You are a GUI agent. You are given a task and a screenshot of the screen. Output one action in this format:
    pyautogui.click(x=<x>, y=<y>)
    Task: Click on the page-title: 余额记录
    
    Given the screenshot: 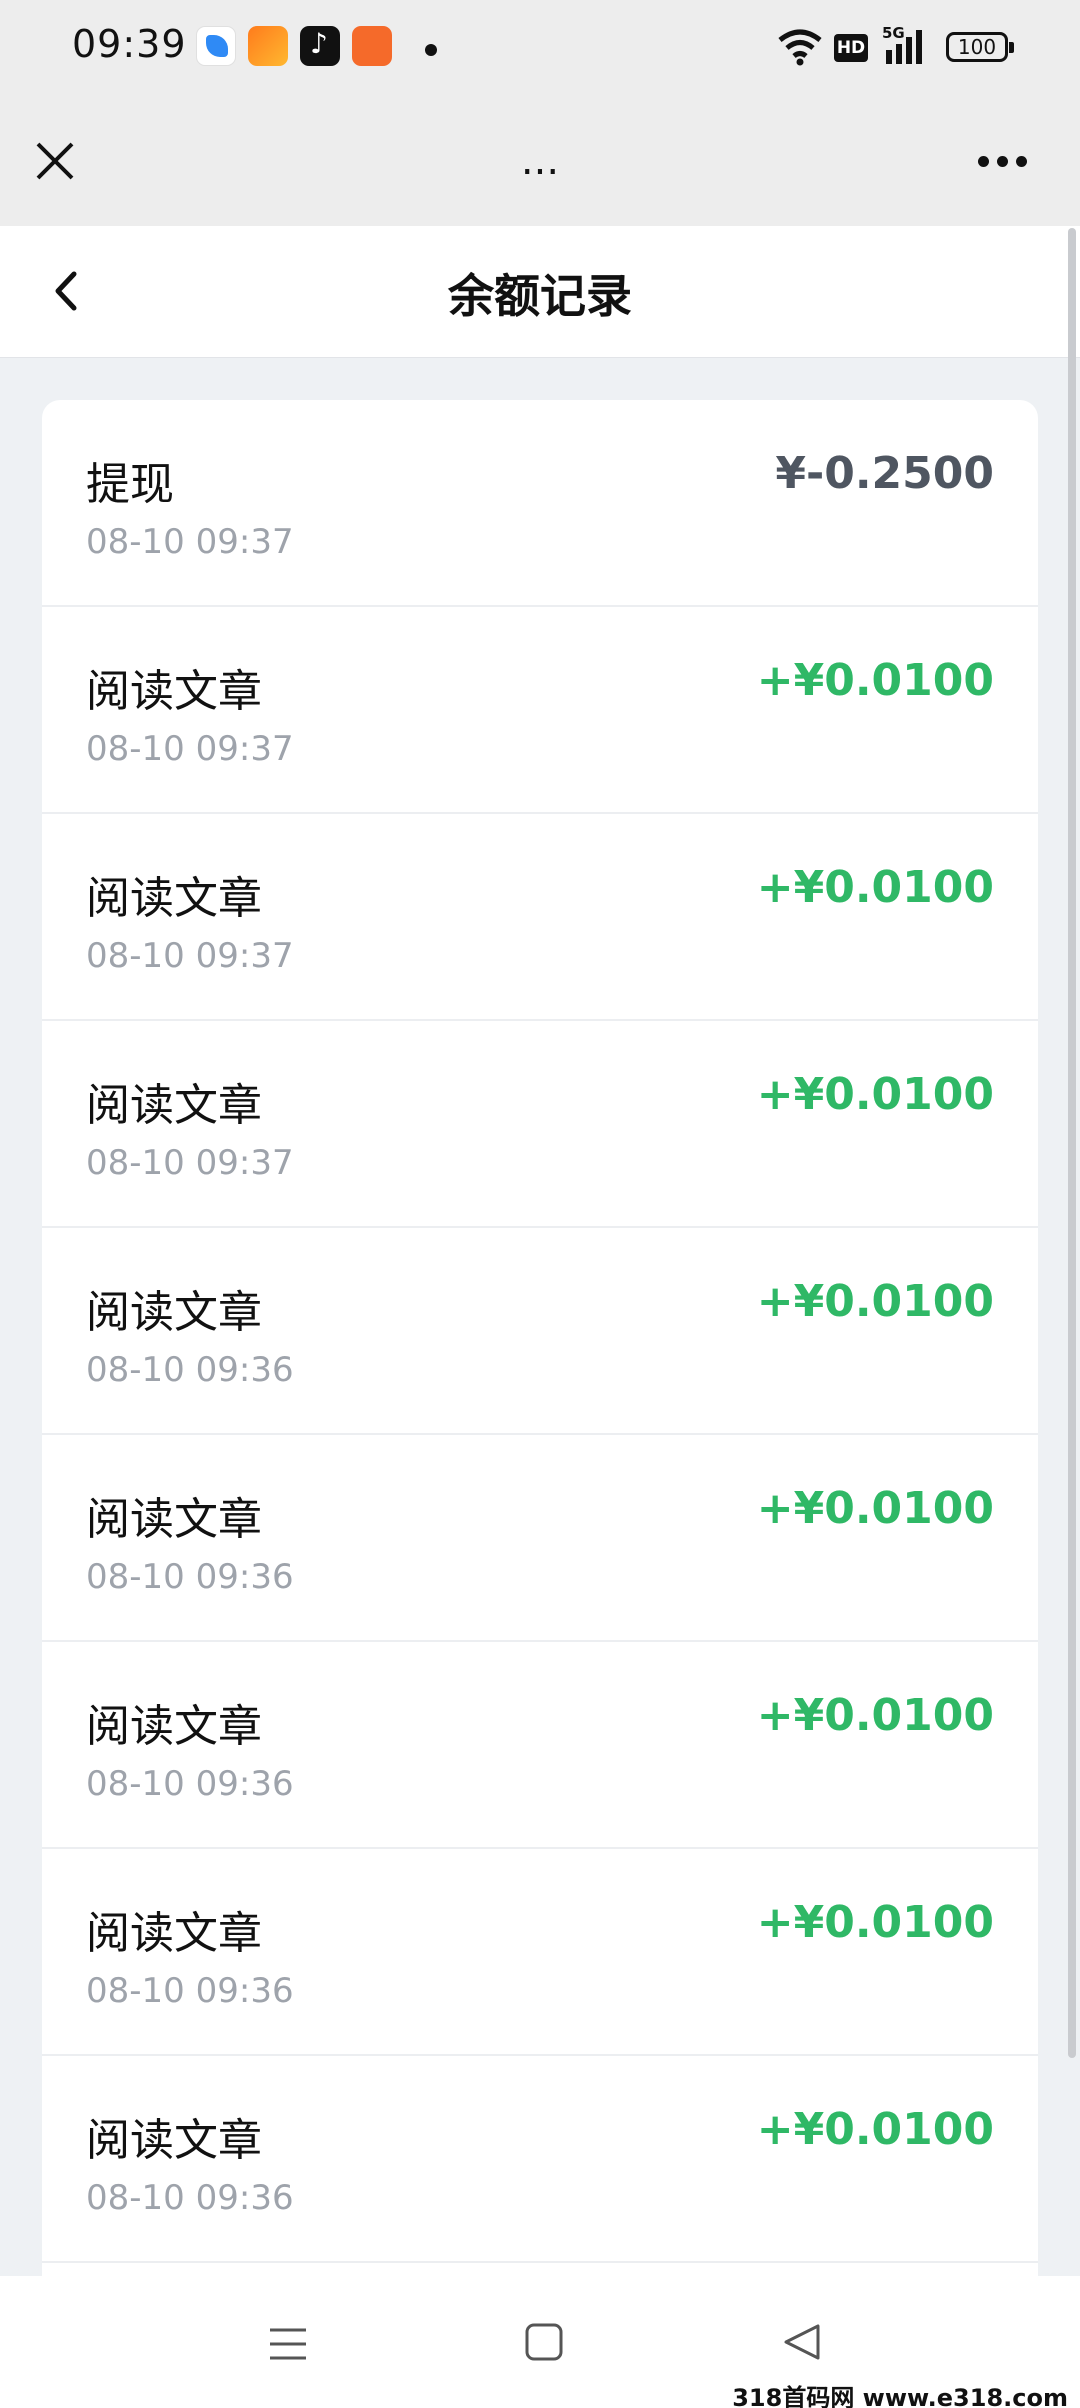 What is the action you would take?
    pyautogui.click(x=540, y=296)
    